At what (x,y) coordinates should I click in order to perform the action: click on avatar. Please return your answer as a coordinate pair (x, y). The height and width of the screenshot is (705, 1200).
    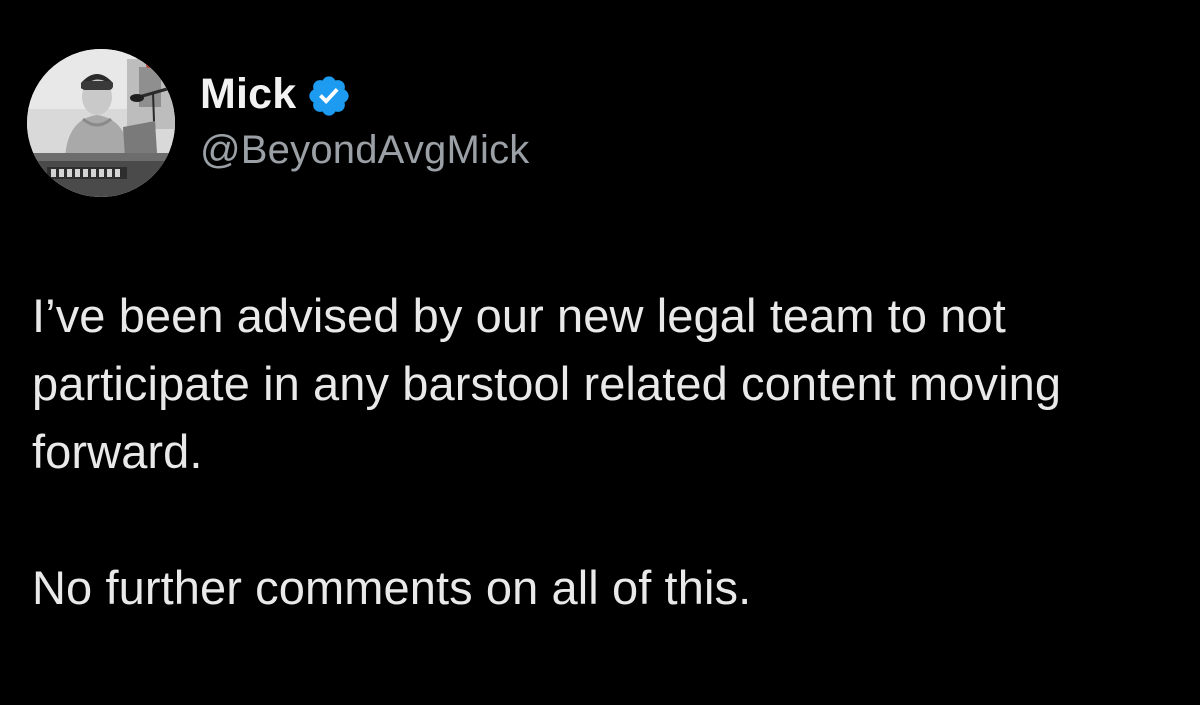
    Looking at the image, I should click on (101, 123).